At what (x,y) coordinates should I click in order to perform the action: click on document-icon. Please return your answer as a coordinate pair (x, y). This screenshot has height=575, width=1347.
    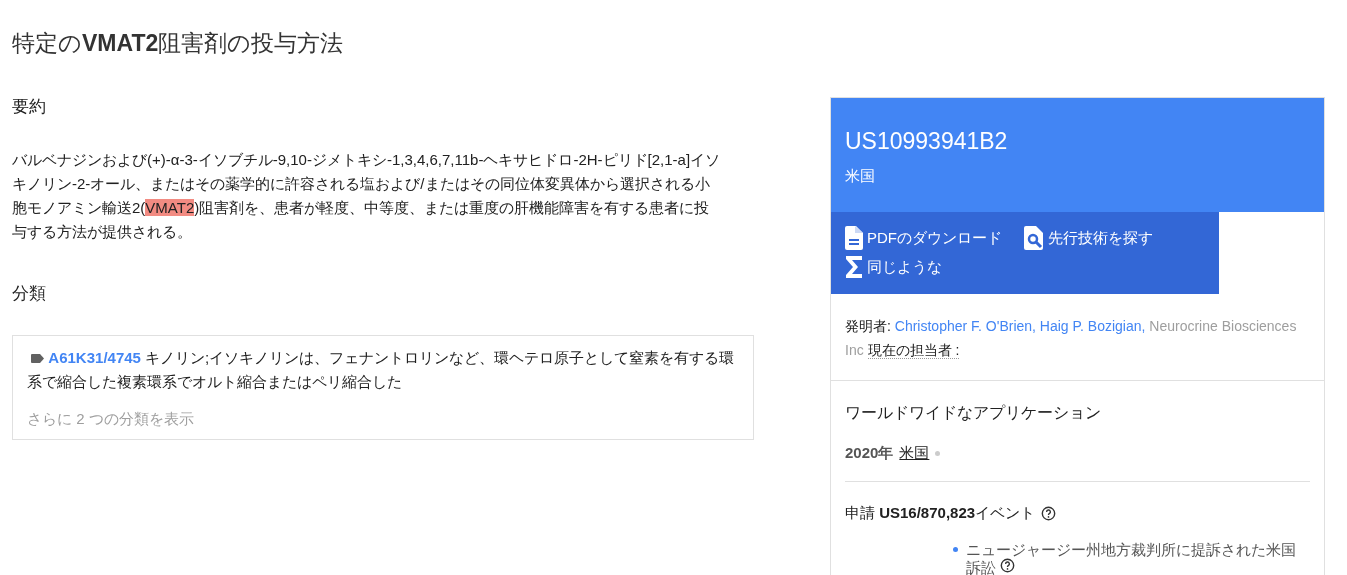
    Looking at the image, I should click on (854, 238).